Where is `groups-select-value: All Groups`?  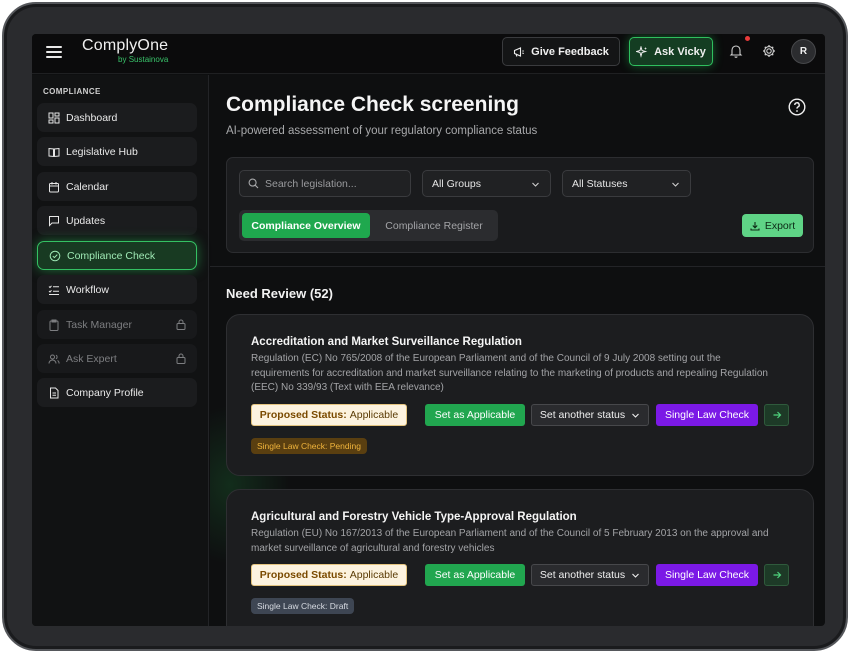 groups-select-value: All Groups is located at coordinates (457, 183).